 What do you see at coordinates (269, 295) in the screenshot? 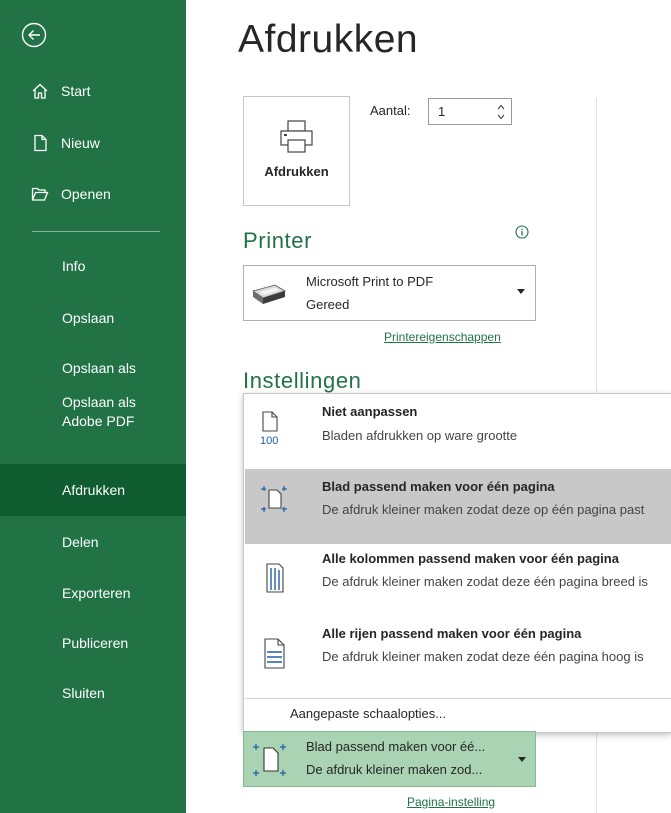
I see `printer-device-icon` at bounding box center [269, 295].